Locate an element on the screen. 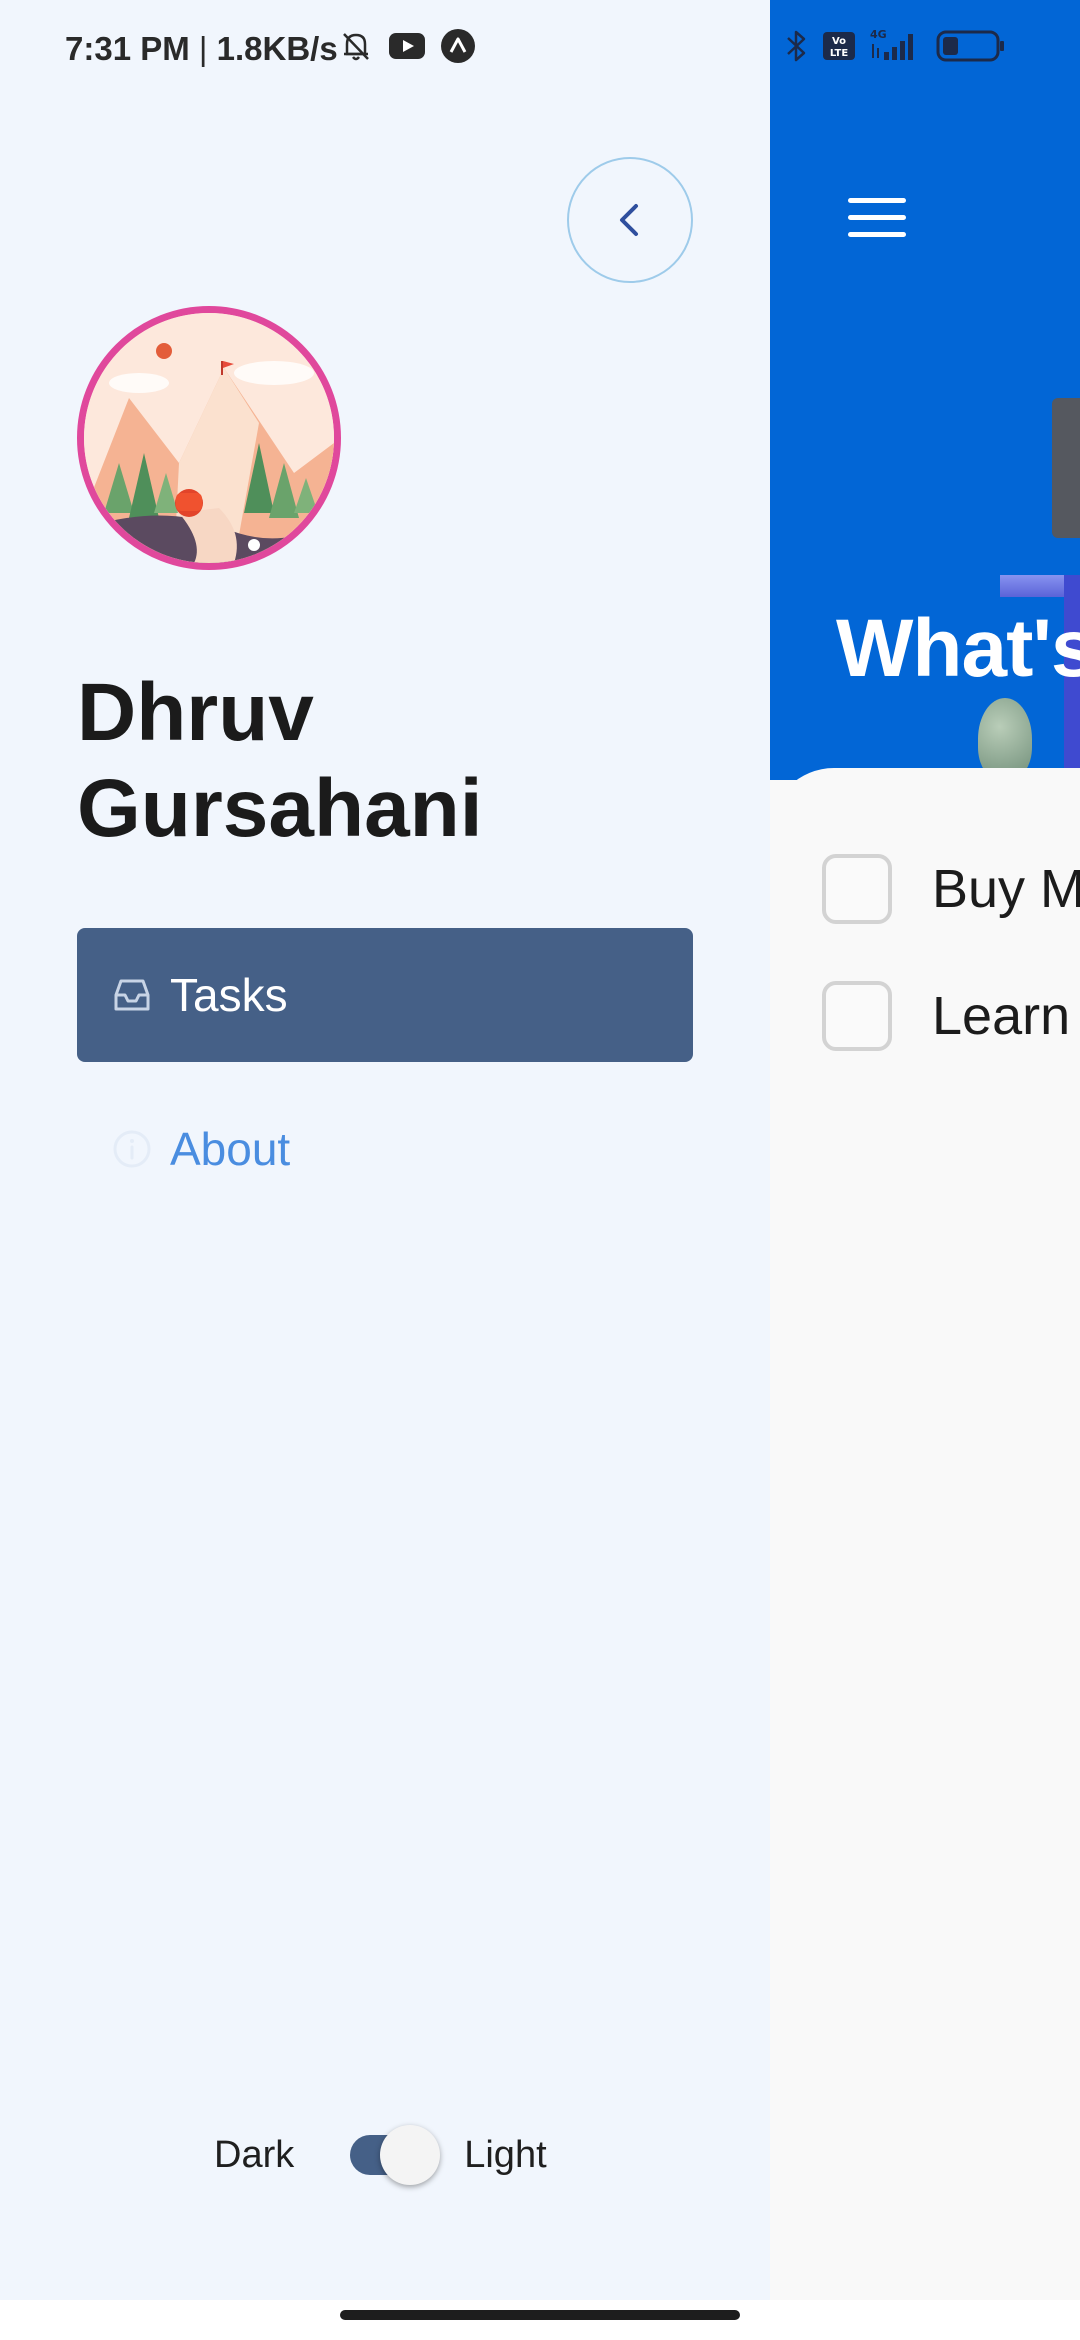 Image resolution: width=1080 pixels, height=2340 pixels. header-illustration-block is located at coordinates (1066, 468).